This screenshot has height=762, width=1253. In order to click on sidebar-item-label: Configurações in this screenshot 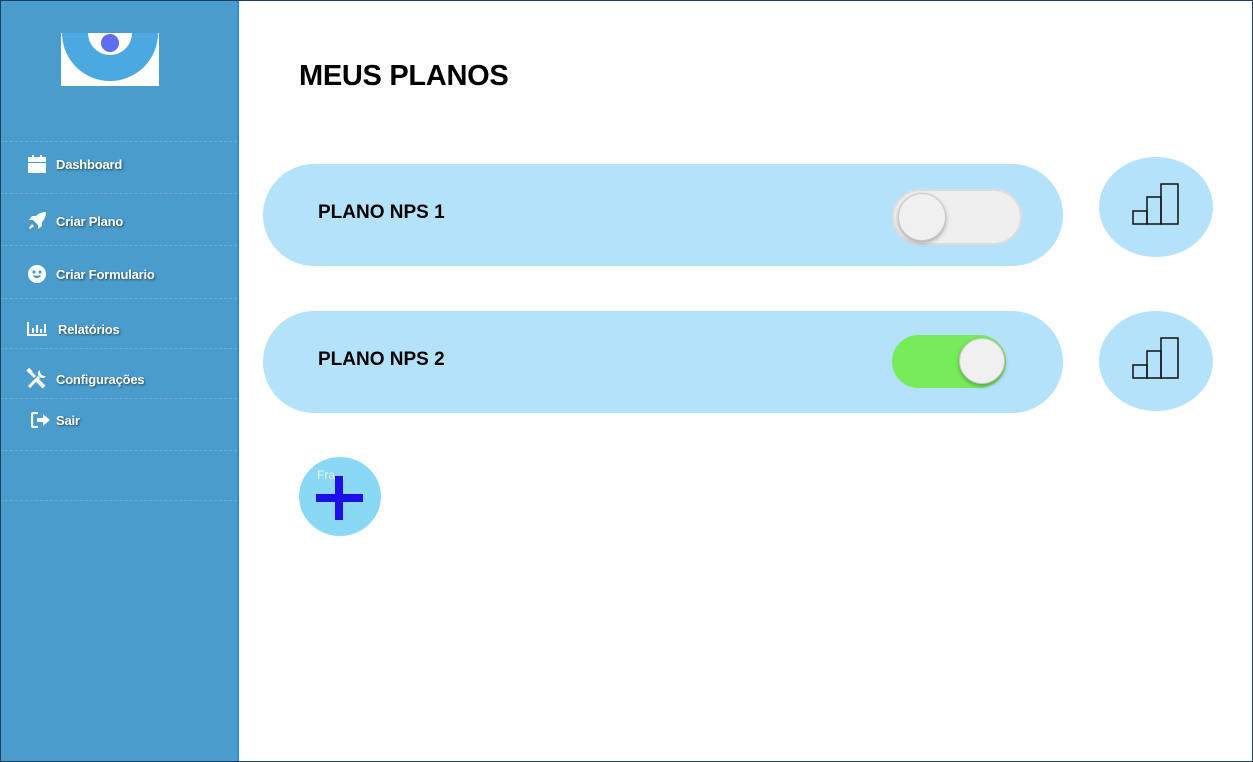, I will do `click(100, 379)`.